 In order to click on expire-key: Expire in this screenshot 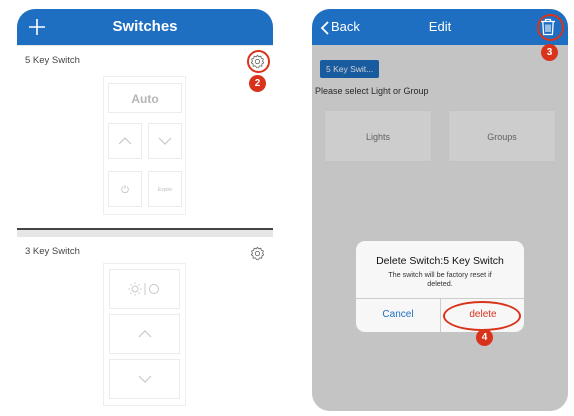, I will do `click(165, 189)`.